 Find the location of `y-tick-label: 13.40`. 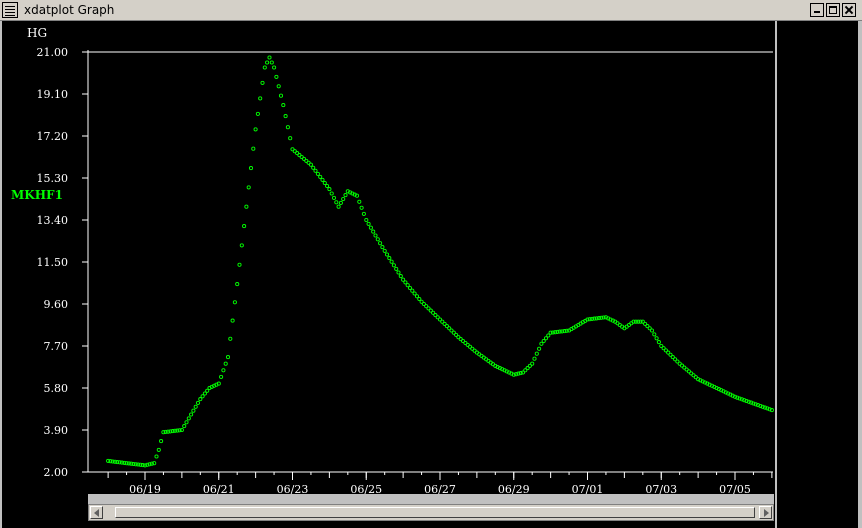

y-tick-label: 13.40 is located at coordinates (53, 220).